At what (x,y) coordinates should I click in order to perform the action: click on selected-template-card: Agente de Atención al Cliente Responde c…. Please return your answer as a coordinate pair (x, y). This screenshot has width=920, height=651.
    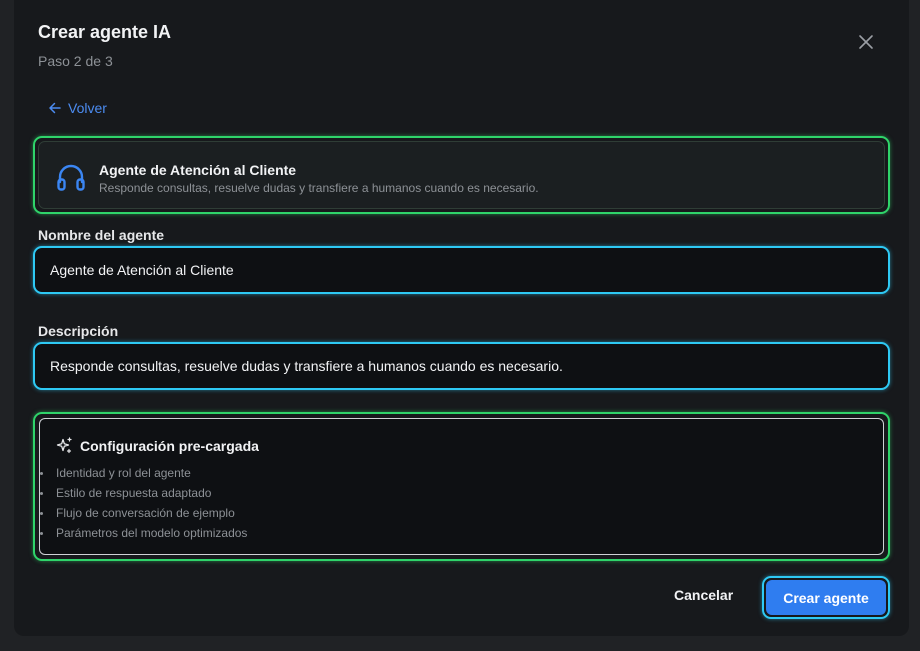
    Looking at the image, I should click on (461, 175).